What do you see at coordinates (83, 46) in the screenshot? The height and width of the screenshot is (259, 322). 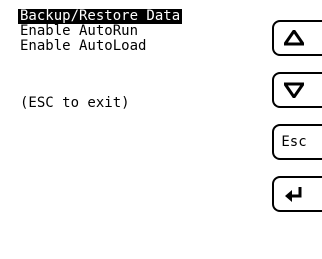 I see `menu-item-enable-autoload: Enable AutoLoad` at bounding box center [83, 46].